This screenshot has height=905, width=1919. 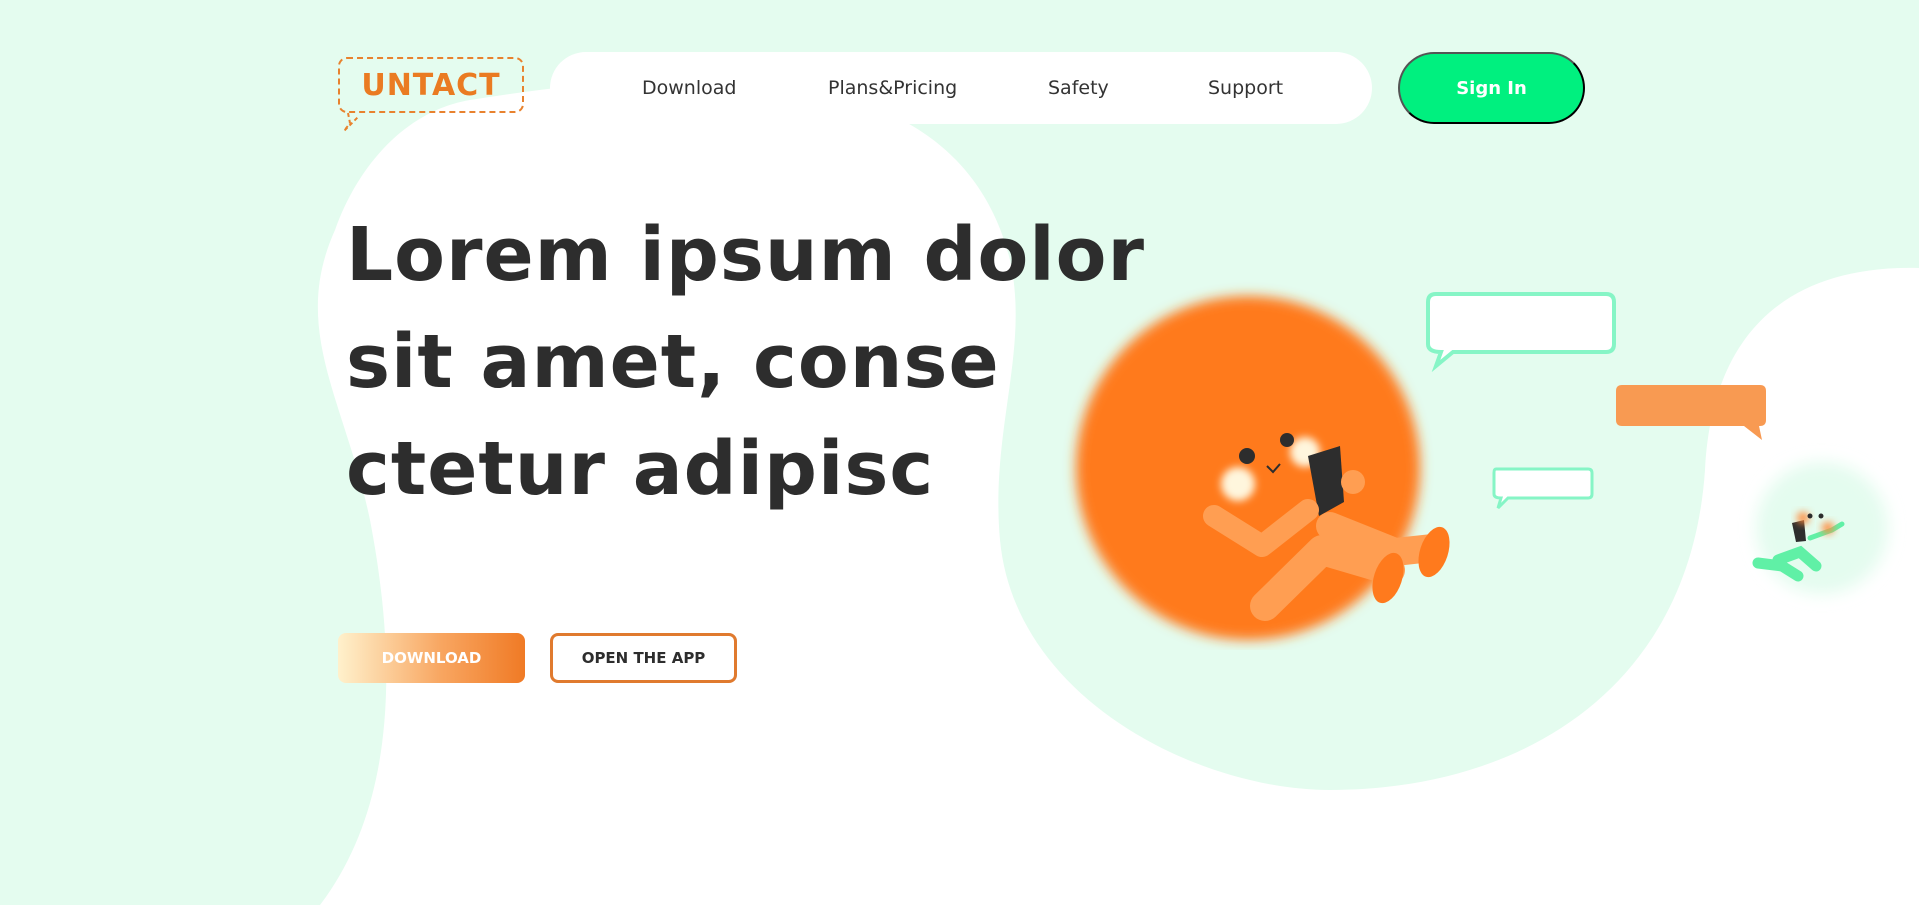 I want to click on headline-line-2: sit amet, conse, so click(x=673, y=362).